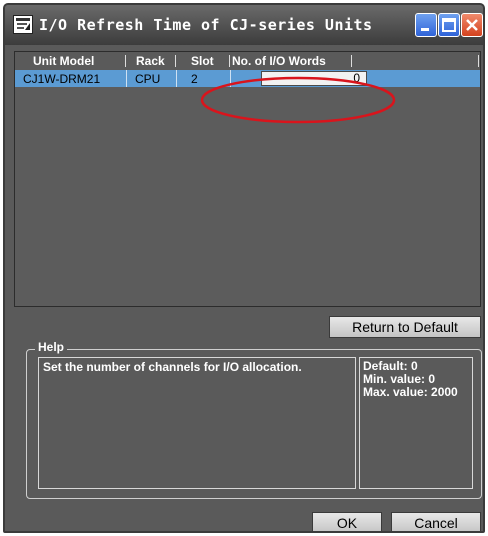  I want to click on close-icon, so click(472, 25).